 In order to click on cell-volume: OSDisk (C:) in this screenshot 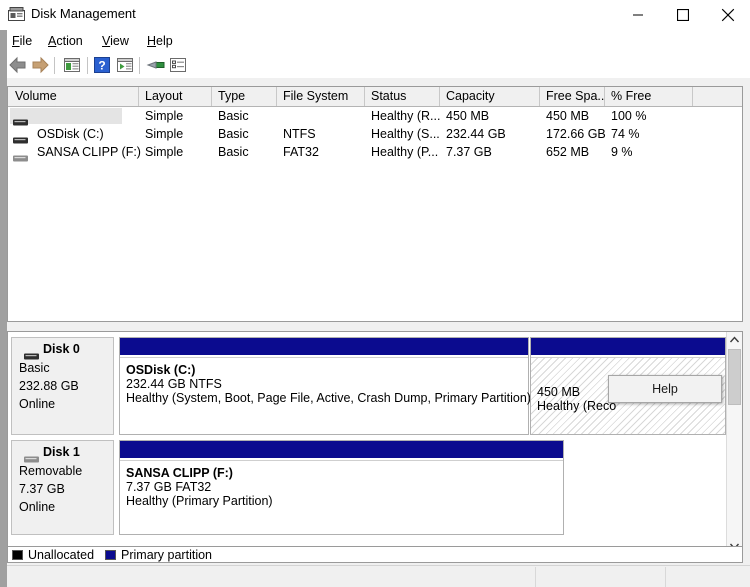, I will do `click(70, 134)`.